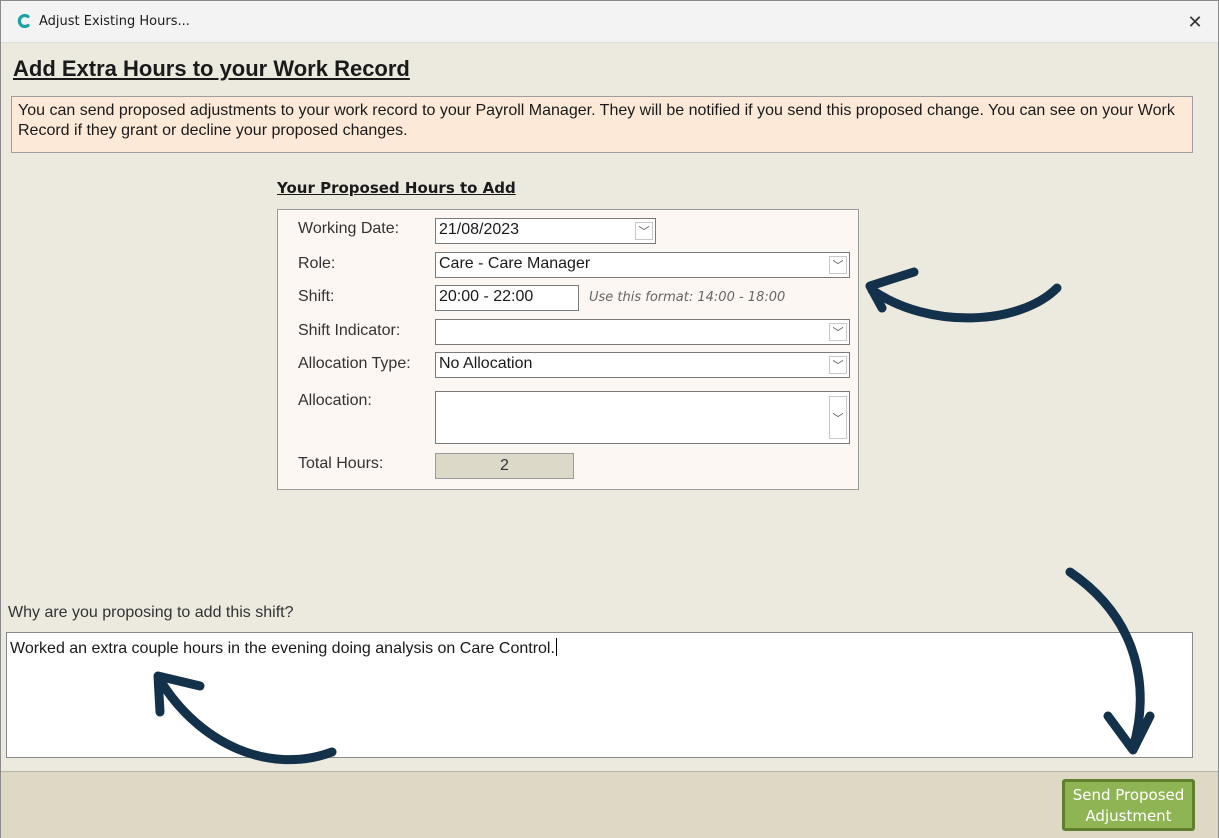 The width and height of the screenshot is (1219, 838). I want to click on allocation-type-label: Allocation Type:, so click(354, 363).